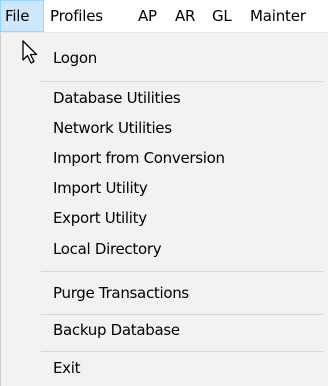 The width and height of the screenshot is (328, 386). What do you see at coordinates (185, 16) in the screenshot?
I see `menu-ar: AR` at bounding box center [185, 16].